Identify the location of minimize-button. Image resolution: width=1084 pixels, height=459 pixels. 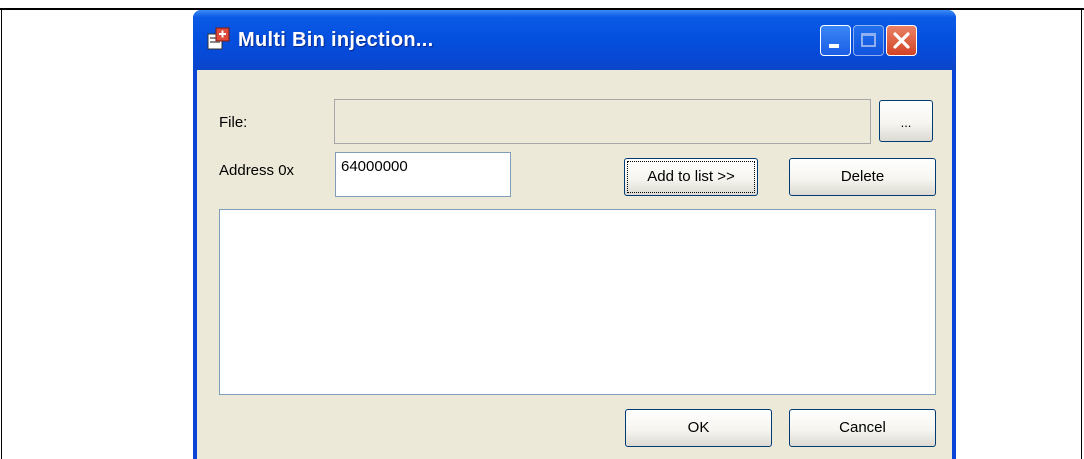
(835, 40).